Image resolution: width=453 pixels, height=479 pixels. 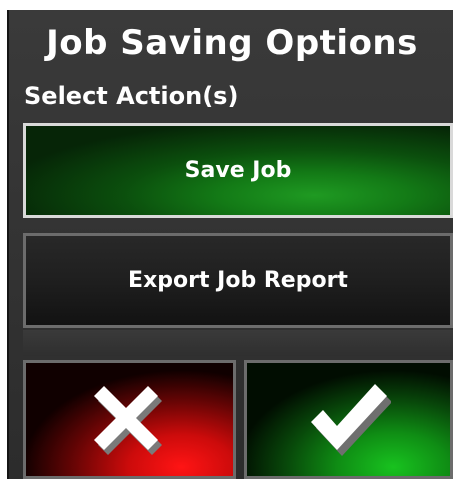 I want to click on dialog-title: Job Saving Options, so click(x=232, y=43).